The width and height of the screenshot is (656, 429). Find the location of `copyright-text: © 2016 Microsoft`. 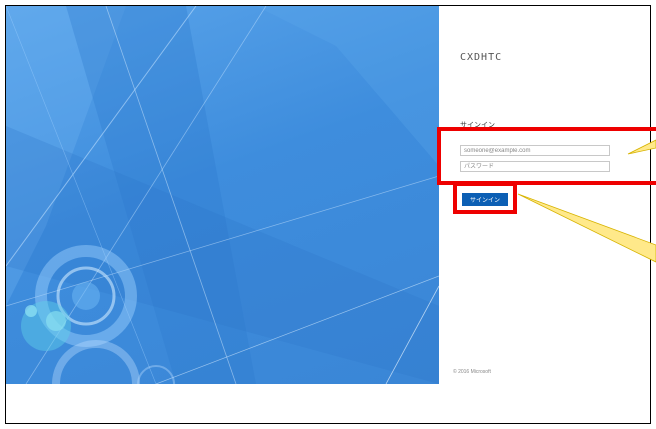

copyright-text: © 2016 Microsoft is located at coordinates (472, 372).